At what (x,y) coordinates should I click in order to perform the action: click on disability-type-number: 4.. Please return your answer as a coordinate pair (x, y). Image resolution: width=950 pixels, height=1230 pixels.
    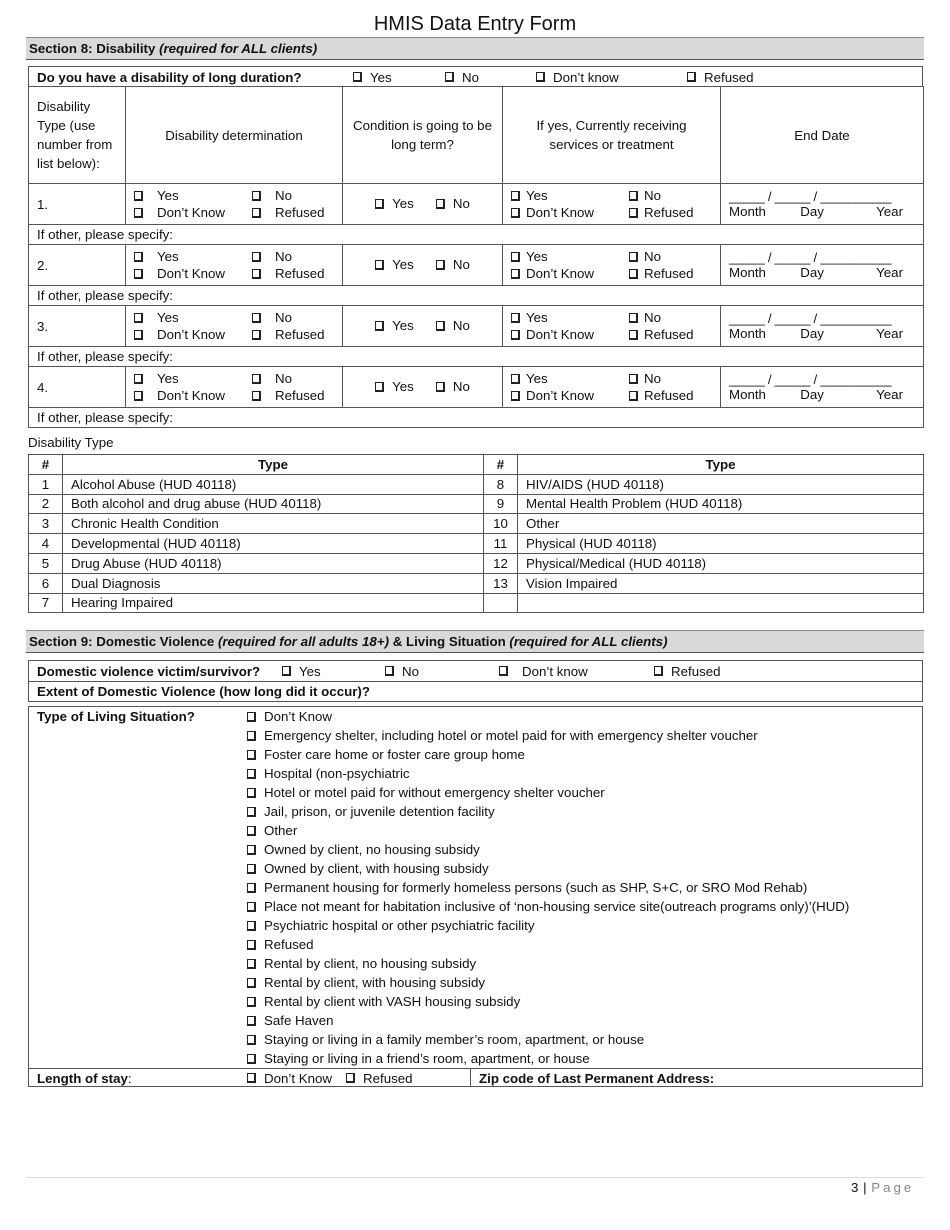
    Looking at the image, I should click on (77, 387).